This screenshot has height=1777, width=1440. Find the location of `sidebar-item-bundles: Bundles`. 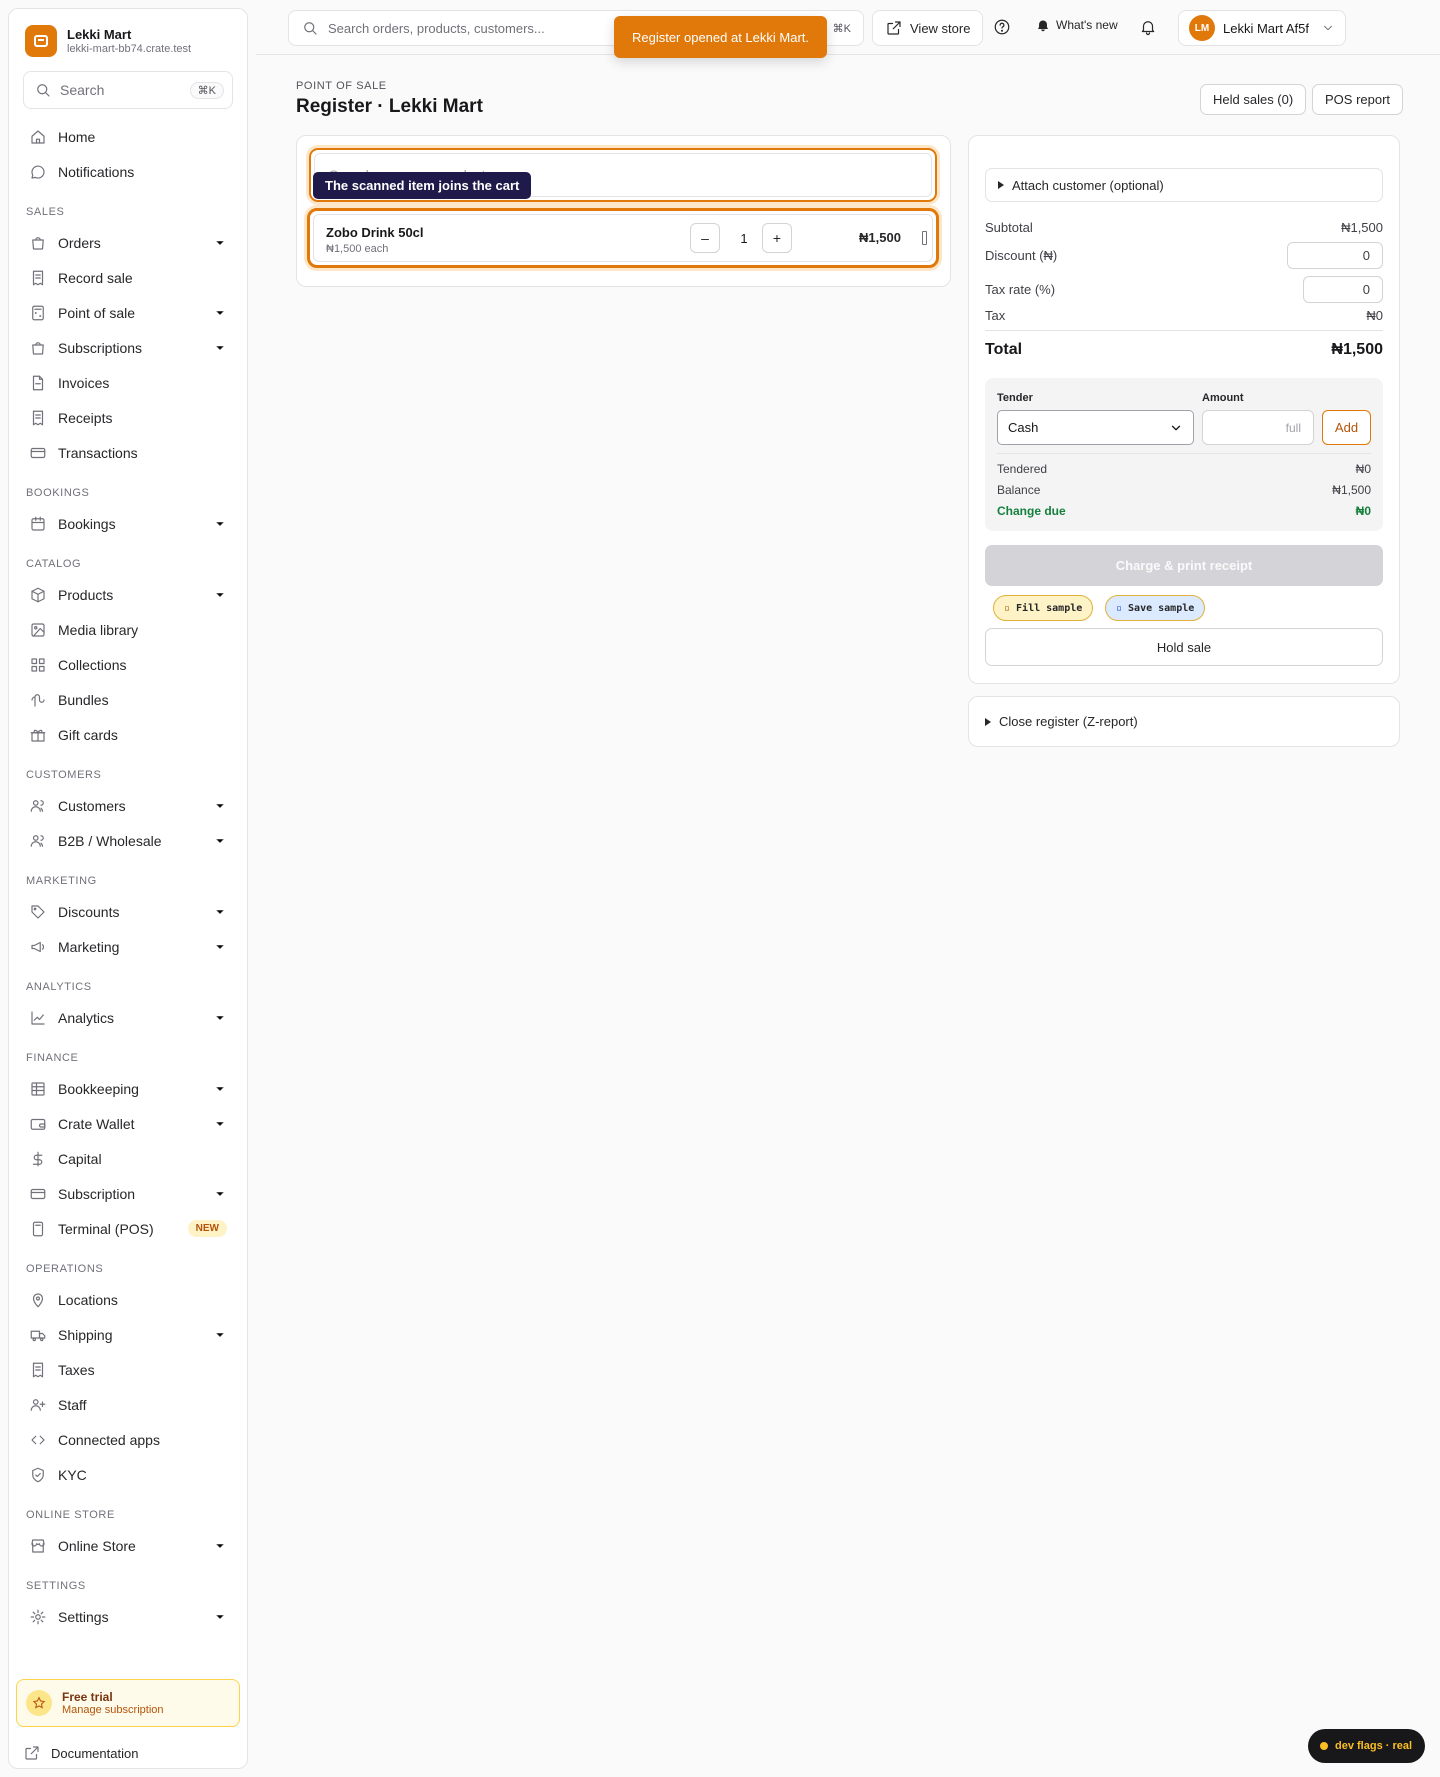

sidebar-item-bundles: Bundles is located at coordinates (128, 699).